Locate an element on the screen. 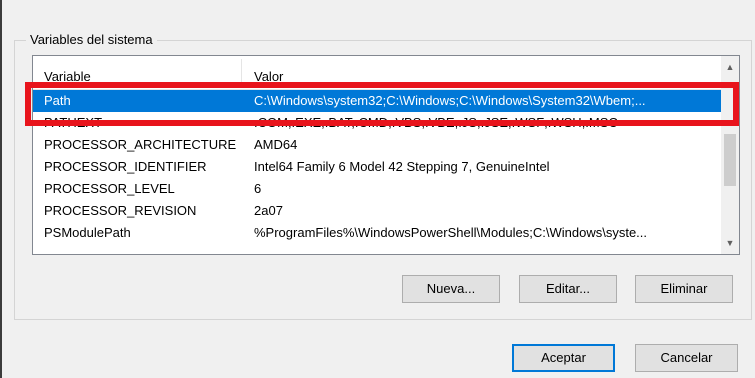 The height and width of the screenshot is (378, 755). cancel-button: Cancelar is located at coordinates (686, 358).